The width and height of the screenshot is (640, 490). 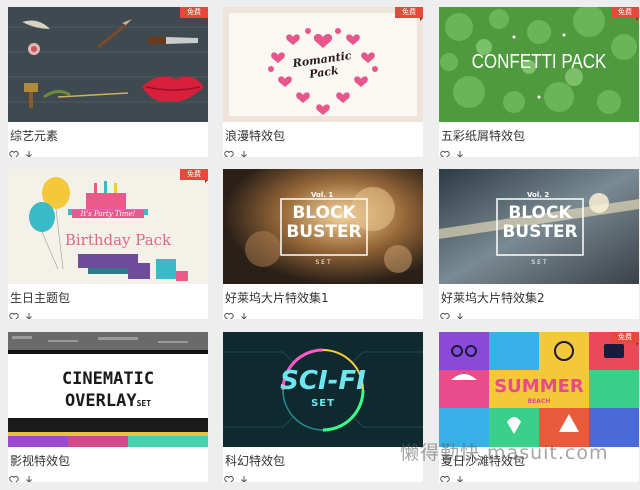 I want to click on card-scifi-pack: SCI-FI SET 科幻特效包, so click(x=323, y=407).